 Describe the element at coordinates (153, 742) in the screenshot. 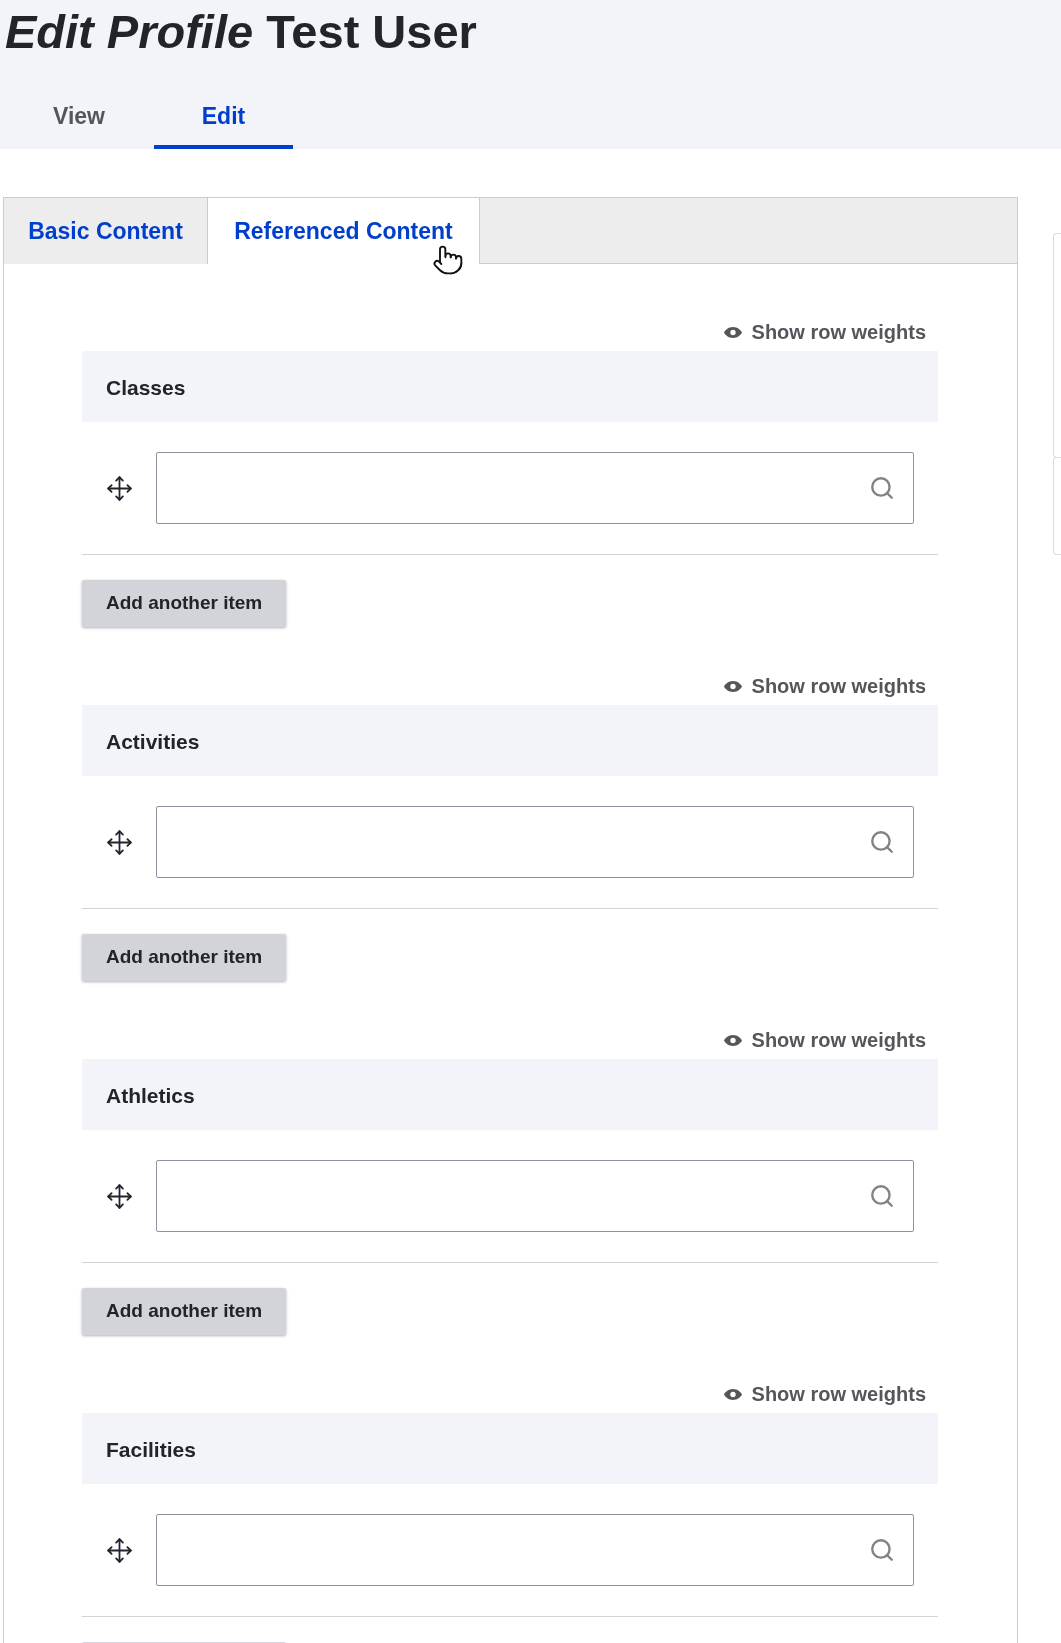

I see `field-label: Activities` at that location.